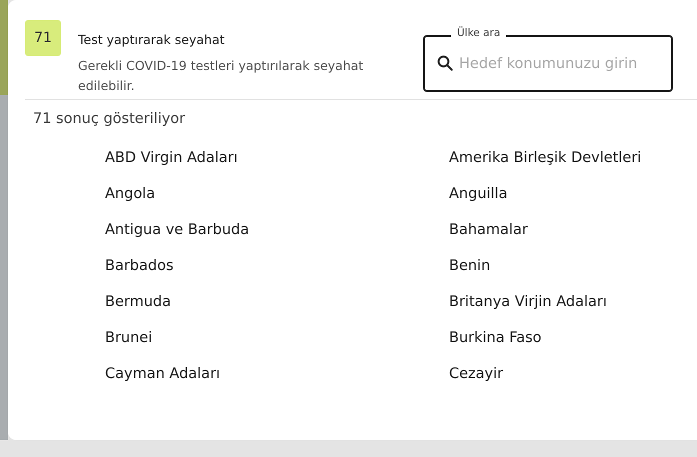  What do you see at coordinates (139, 266) in the screenshot?
I see `country-link: Barbados` at bounding box center [139, 266].